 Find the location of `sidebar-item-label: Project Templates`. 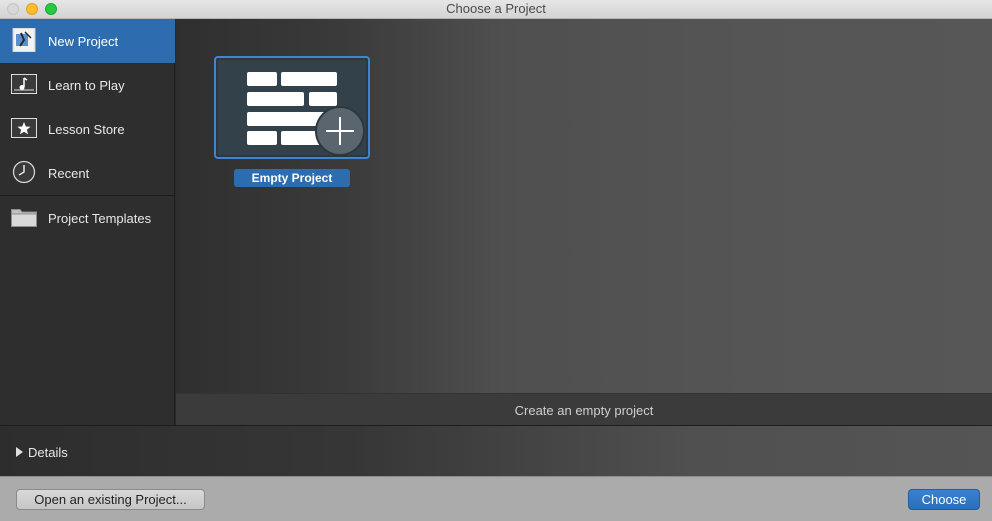

sidebar-item-label: Project Templates is located at coordinates (100, 218).